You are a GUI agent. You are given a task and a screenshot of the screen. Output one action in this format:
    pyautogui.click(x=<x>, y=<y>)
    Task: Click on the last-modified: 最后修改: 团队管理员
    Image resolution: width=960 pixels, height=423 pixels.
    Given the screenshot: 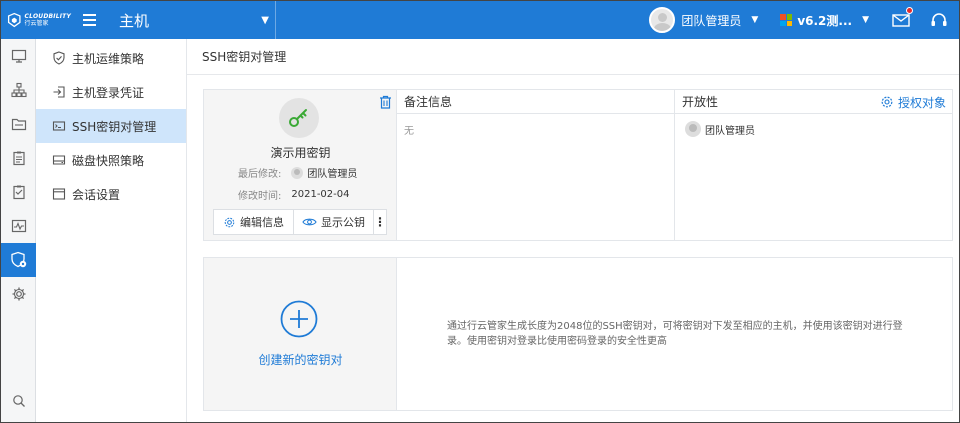 What is the action you would take?
    pyautogui.click(x=297, y=172)
    